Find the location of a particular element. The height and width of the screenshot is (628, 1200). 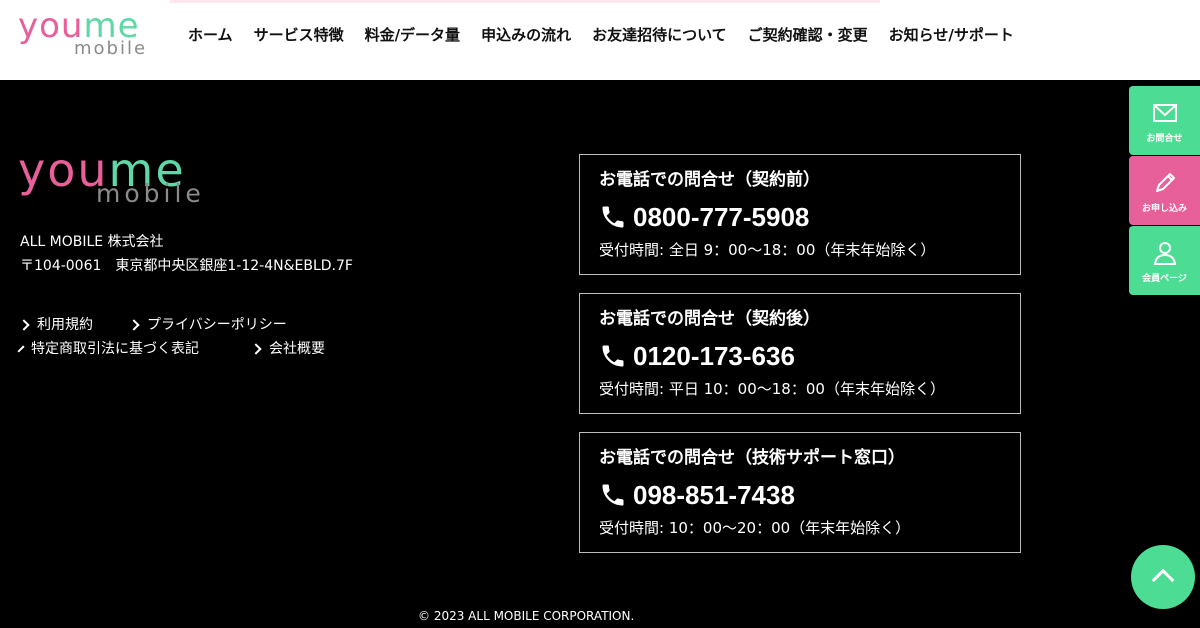

nav-news-support: お知らせ/サポート is located at coordinates (951, 35).